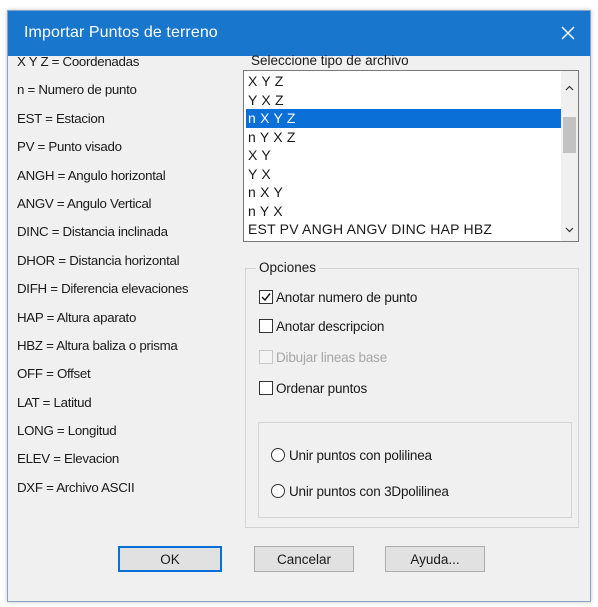 This screenshot has width=598, height=607. I want to click on file-type-option: EST PV ANGH ANGV DINC HAP HBZ, so click(404, 229).